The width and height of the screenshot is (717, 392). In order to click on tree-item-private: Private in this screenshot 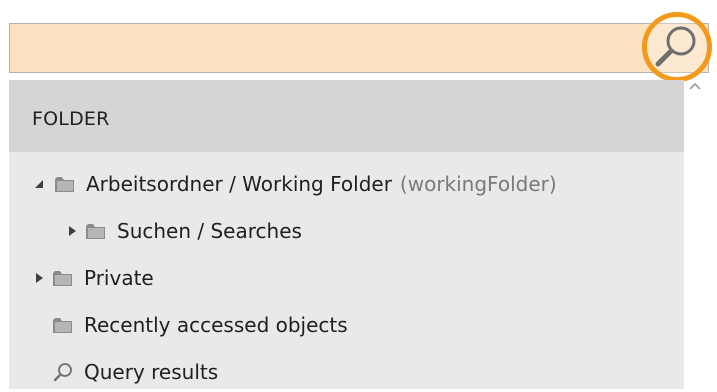, I will do `click(93, 278)`.